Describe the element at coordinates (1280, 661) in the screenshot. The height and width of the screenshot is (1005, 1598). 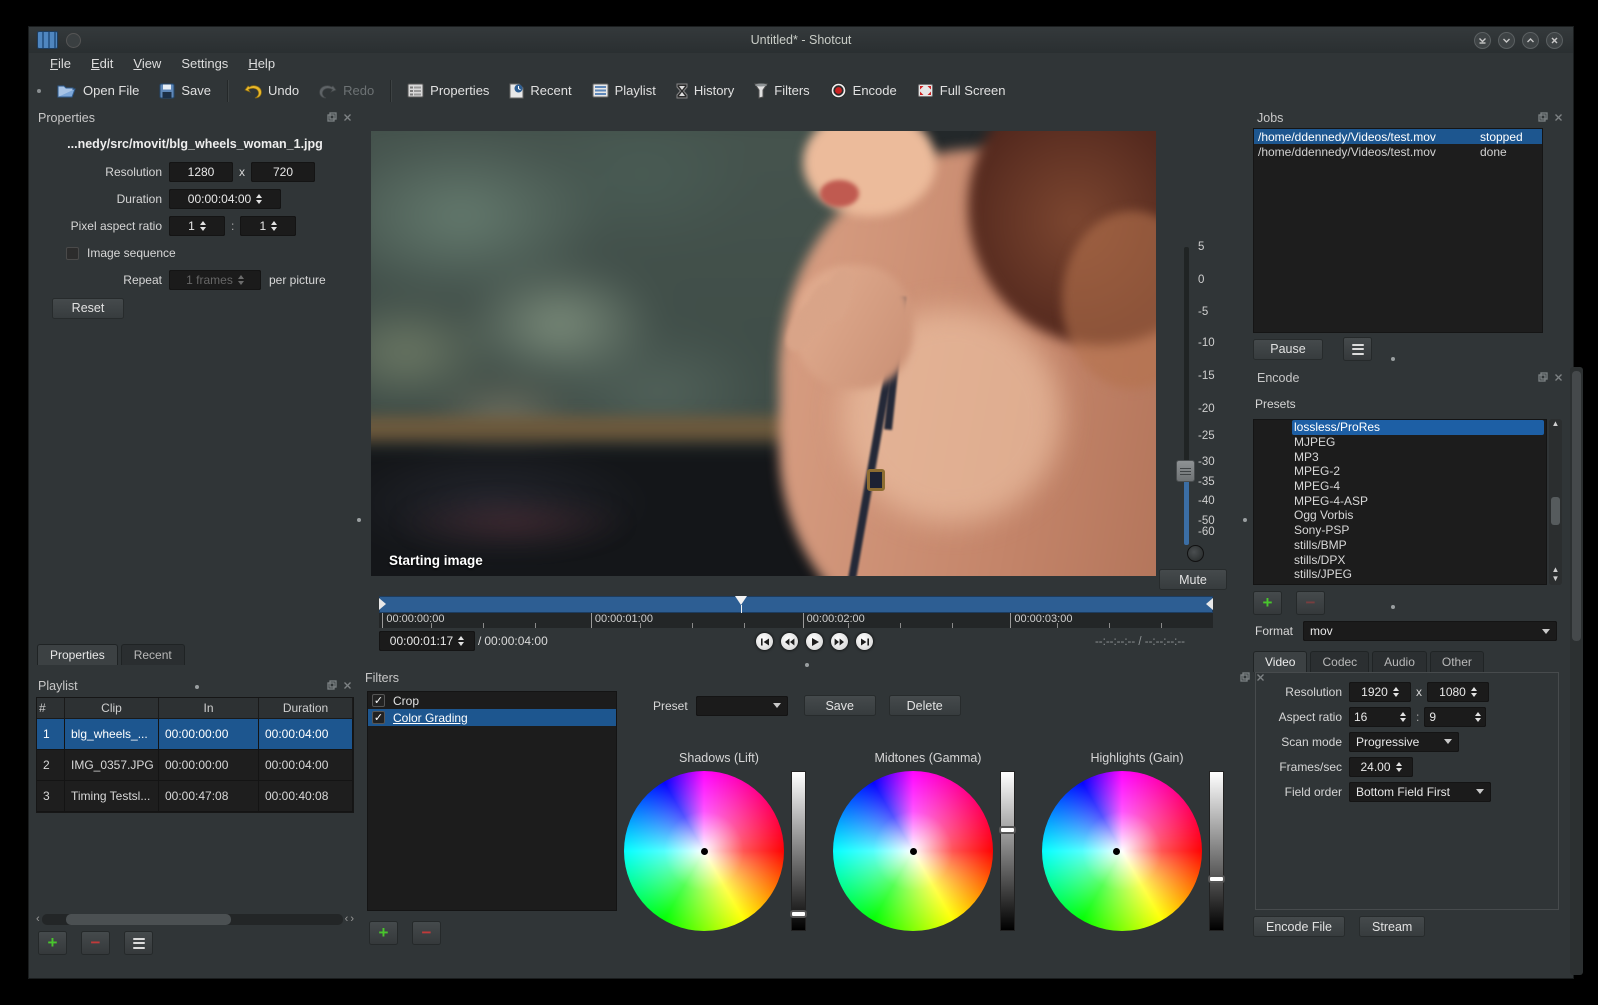
I see `encode-tab-video: Video` at that location.